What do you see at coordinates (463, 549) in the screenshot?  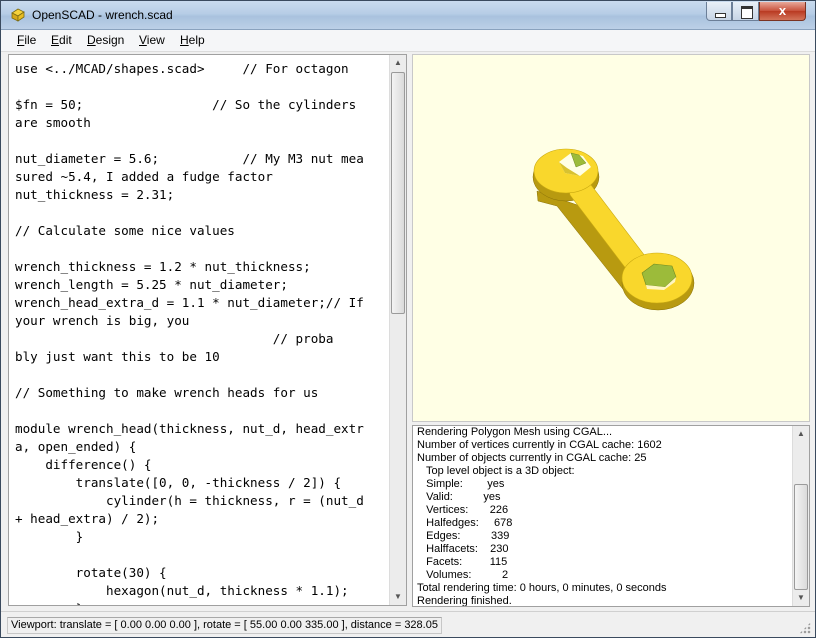 I see `console-line: Halffacets: 230` at bounding box center [463, 549].